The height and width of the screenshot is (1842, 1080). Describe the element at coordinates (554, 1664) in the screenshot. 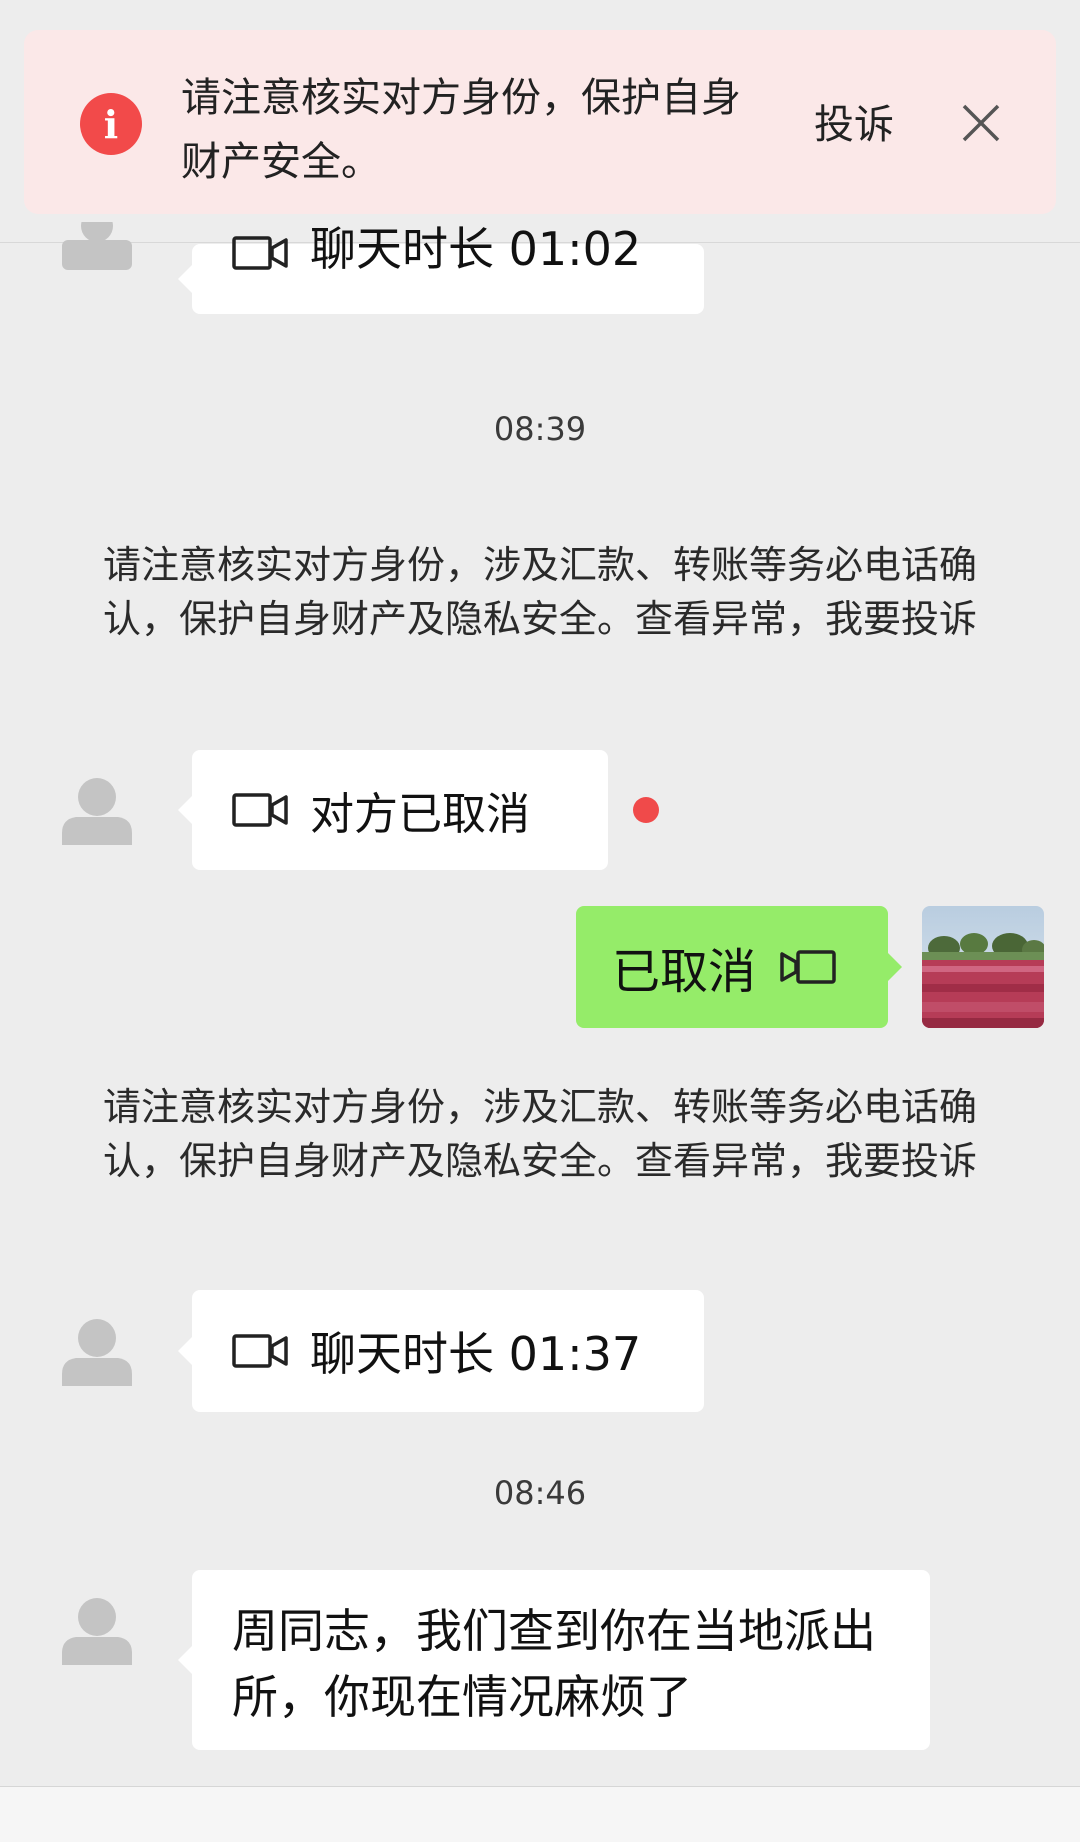

I see `message-text: 周同志，我们查到你在当地派出所，你现在情况麻烦了` at that location.